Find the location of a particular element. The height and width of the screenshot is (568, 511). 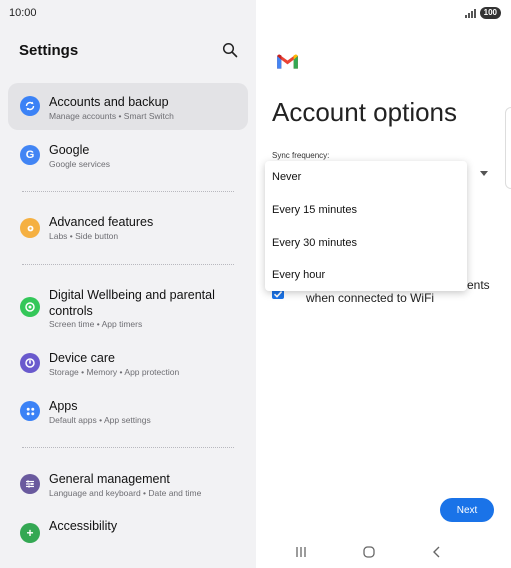

settings-item-title: Accounts and backup is located at coordinates (109, 102).